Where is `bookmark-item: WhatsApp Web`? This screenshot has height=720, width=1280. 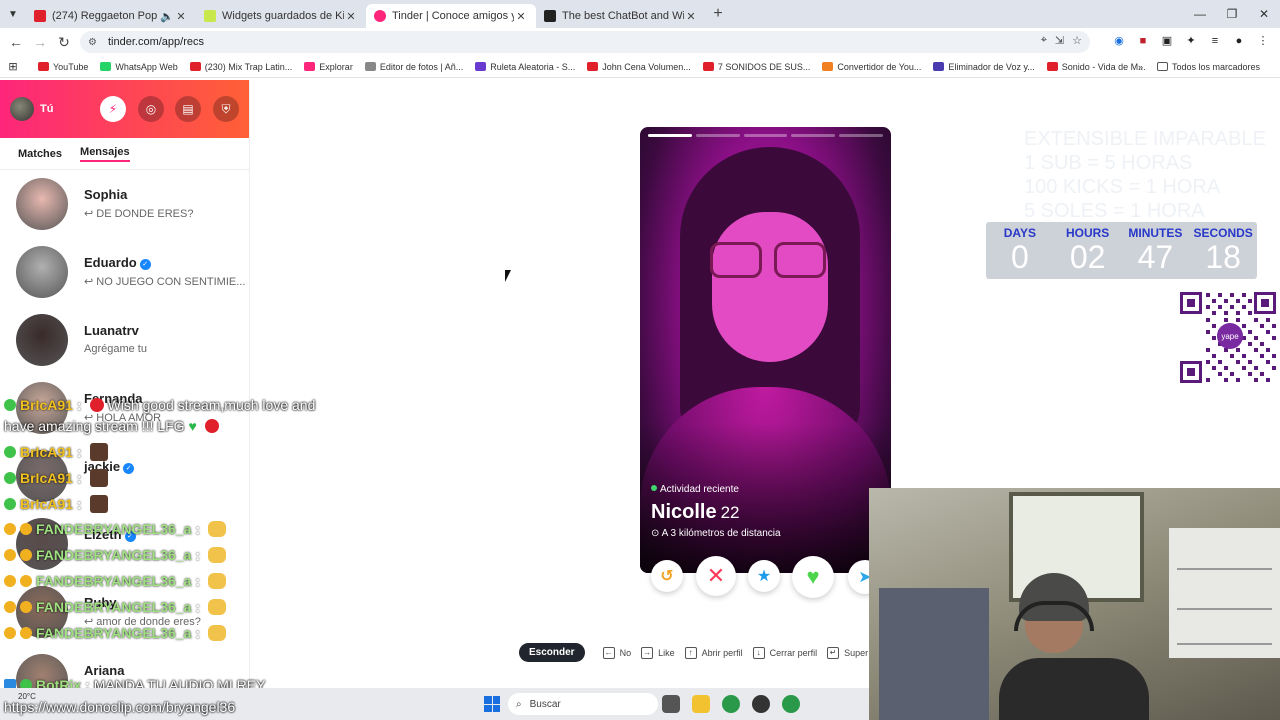
bookmark-item: WhatsApp Web is located at coordinates (139, 67).